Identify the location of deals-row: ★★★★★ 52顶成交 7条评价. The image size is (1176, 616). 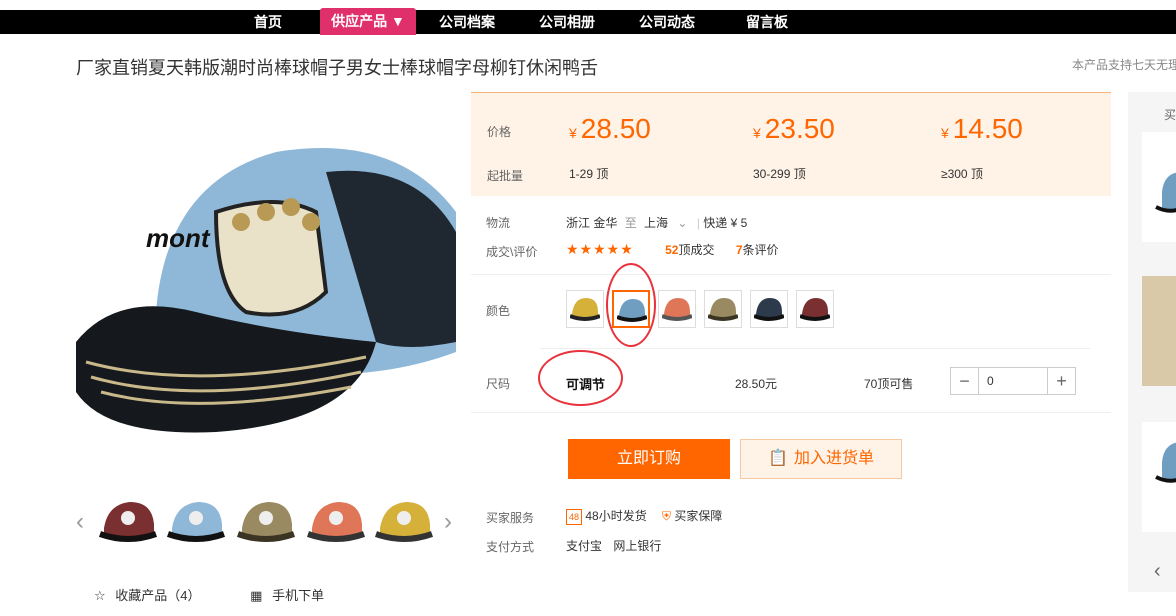
(672, 249).